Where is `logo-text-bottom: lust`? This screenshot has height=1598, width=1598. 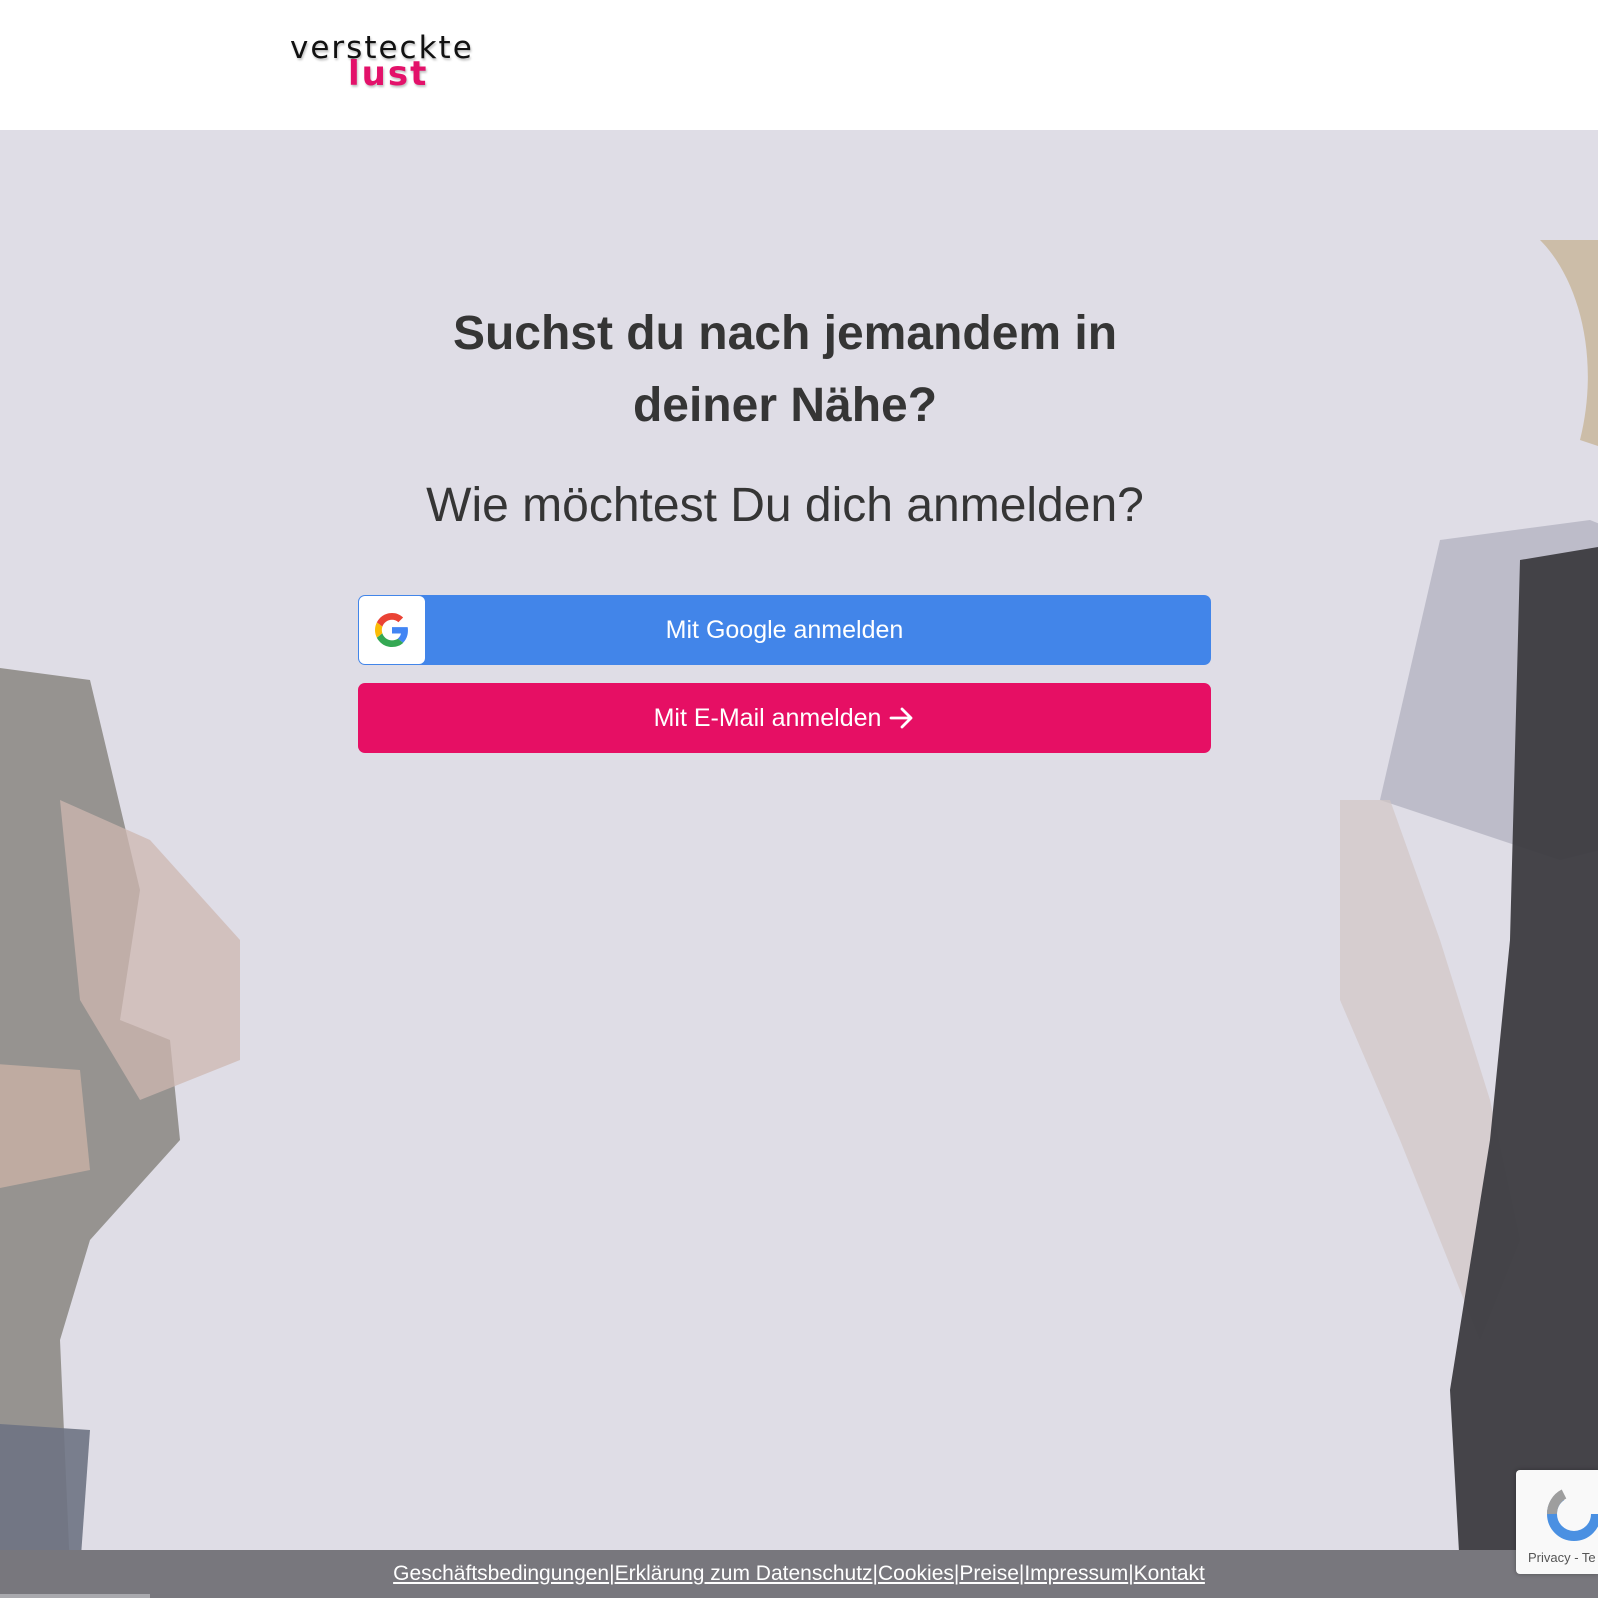 logo-text-bottom: lust is located at coordinates (388, 74).